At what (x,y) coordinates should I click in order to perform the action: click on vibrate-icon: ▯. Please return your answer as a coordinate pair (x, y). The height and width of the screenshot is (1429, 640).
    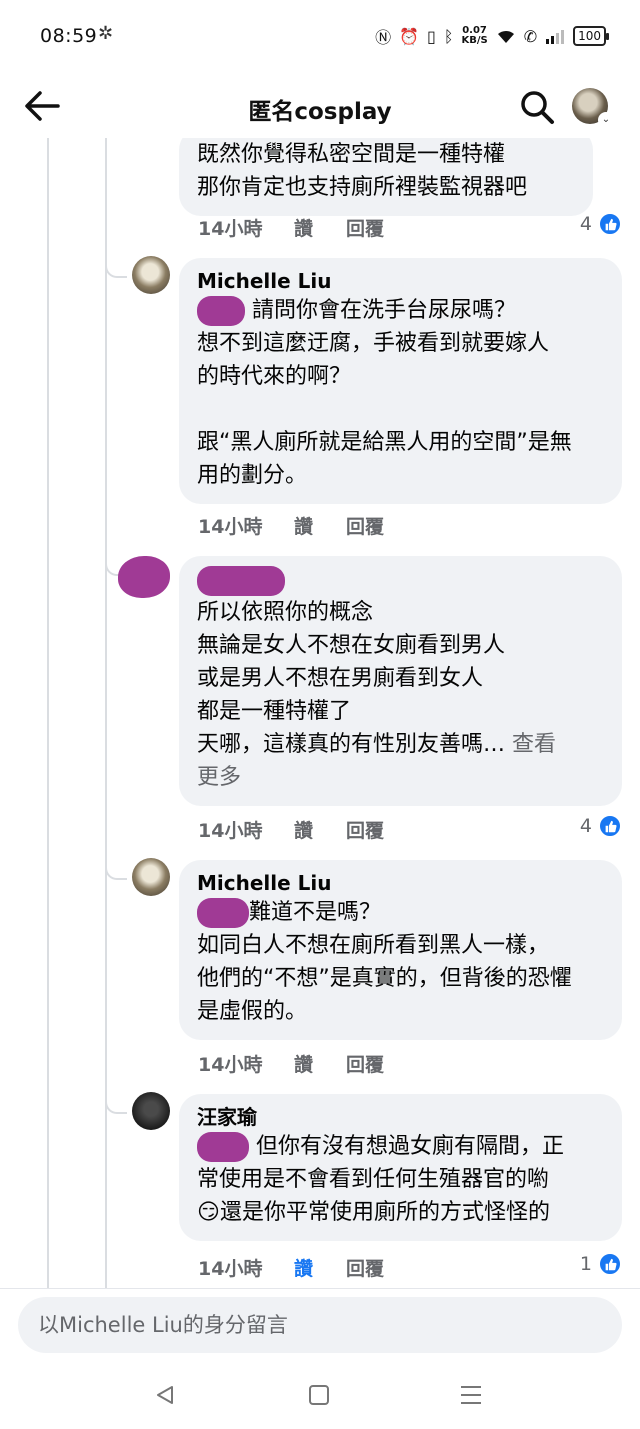
    Looking at the image, I should click on (431, 36).